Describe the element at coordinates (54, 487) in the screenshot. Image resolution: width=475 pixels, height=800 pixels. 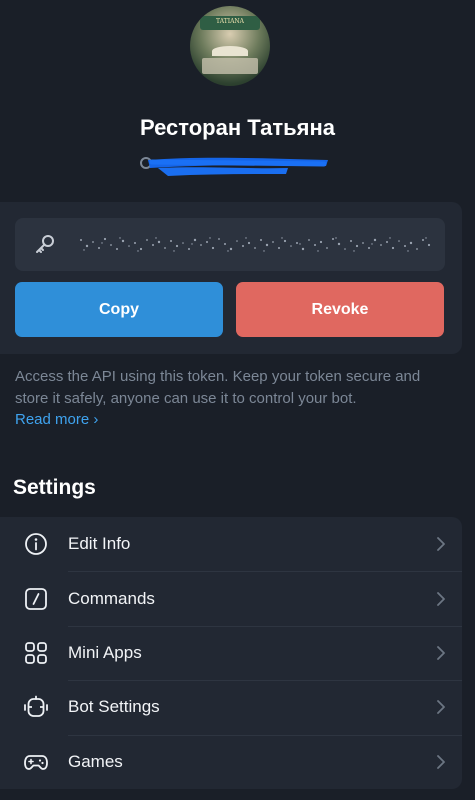
I see `settings-title: Settings` at that location.